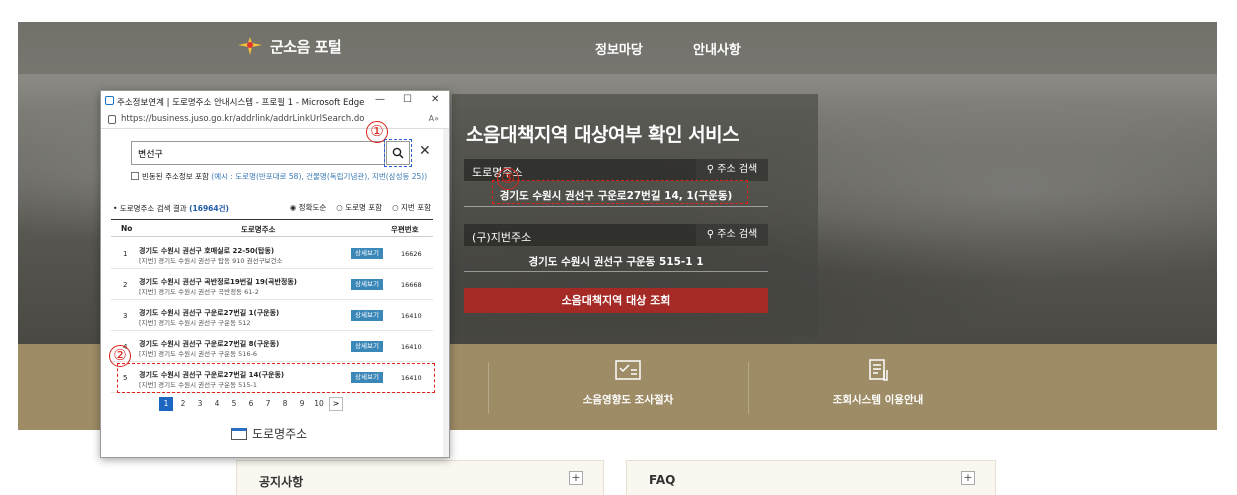 The image size is (1237, 495). What do you see at coordinates (125, 285) in the screenshot?
I see `row-no: 2` at bounding box center [125, 285].